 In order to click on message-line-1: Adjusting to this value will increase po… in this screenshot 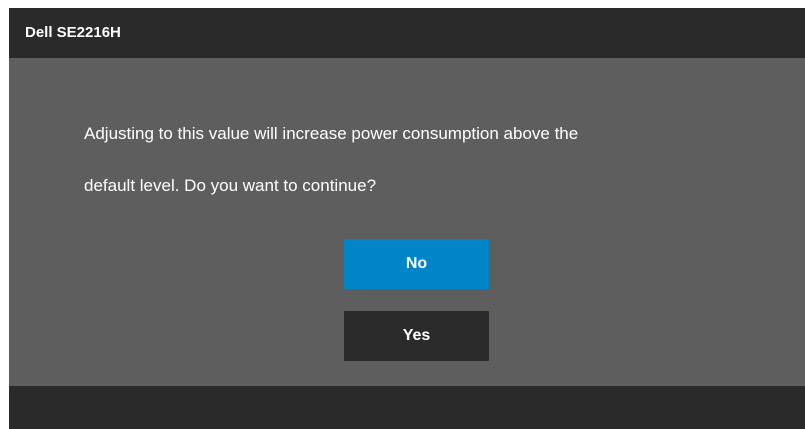, I will do `click(331, 133)`.